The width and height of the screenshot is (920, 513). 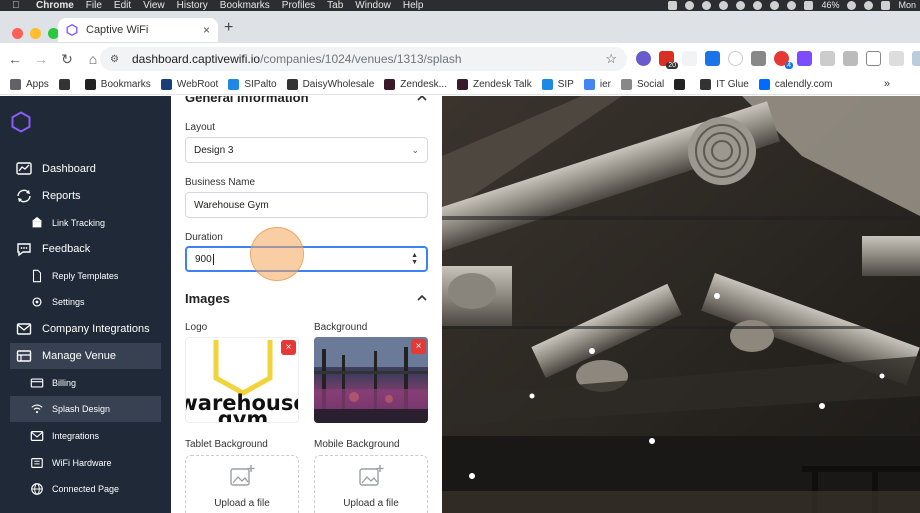 What do you see at coordinates (24, 249) in the screenshot?
I see `feedback-icon` at bounding box center [24, 249].